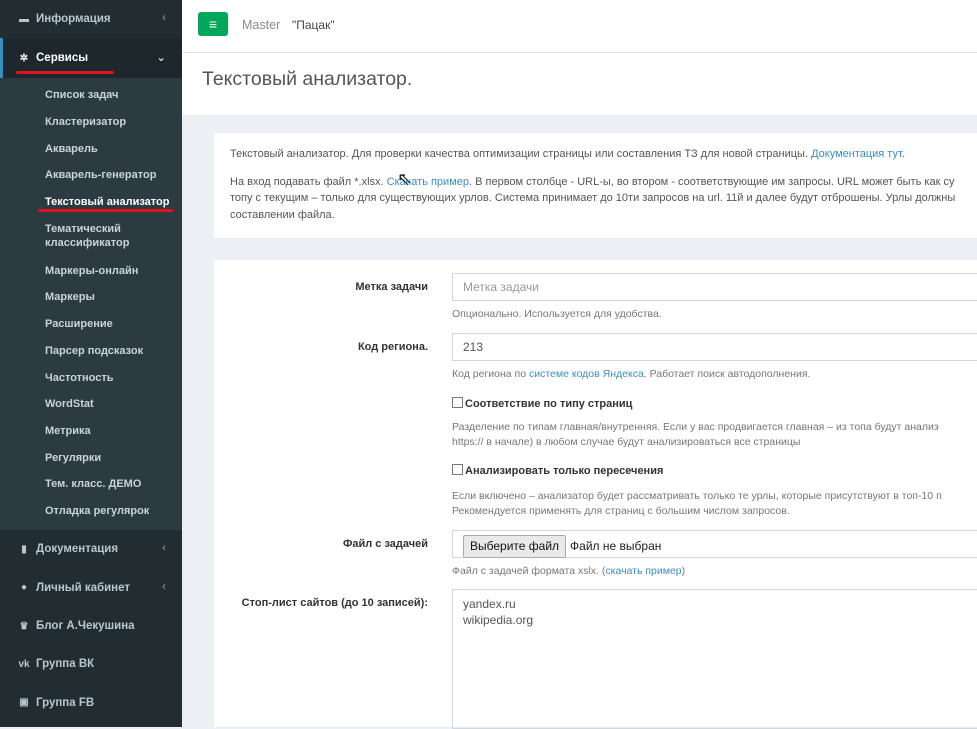 This screenshot has width=977, height=729. What do you see at coordinates (91, 377) in the screenshot?
I see `submenu-item-frequency: Частотность` at bounding box center [91, 377].